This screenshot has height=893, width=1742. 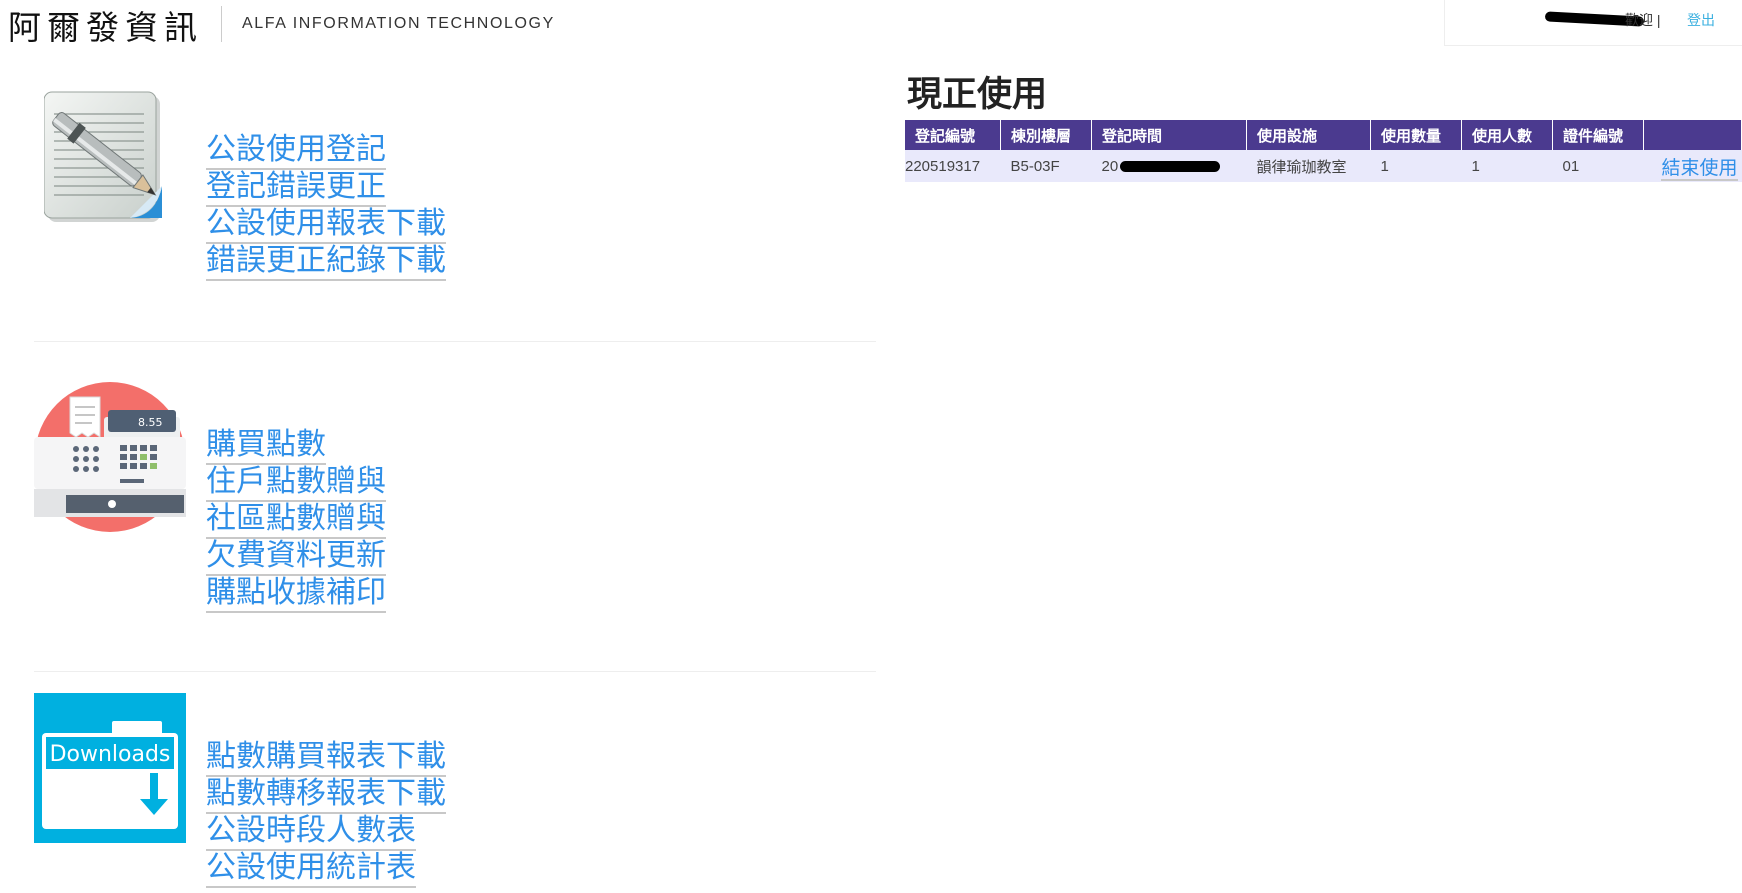 I want to click on cell-building-floor: B5-03F, so click(x=1046, y=166).